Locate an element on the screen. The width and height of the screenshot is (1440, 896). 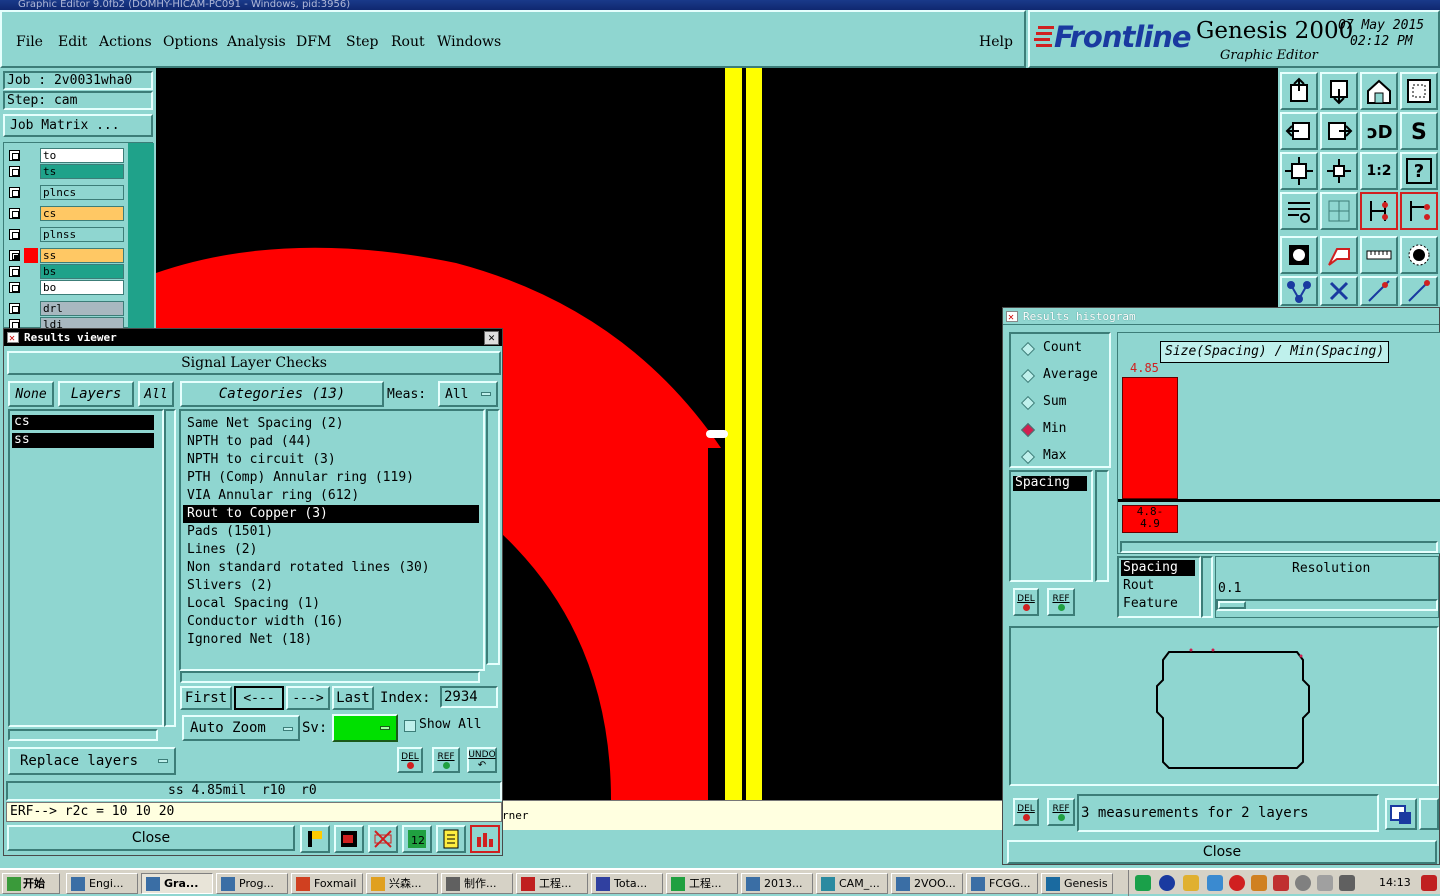
meas-select: All is located at coordinates (468, 394).